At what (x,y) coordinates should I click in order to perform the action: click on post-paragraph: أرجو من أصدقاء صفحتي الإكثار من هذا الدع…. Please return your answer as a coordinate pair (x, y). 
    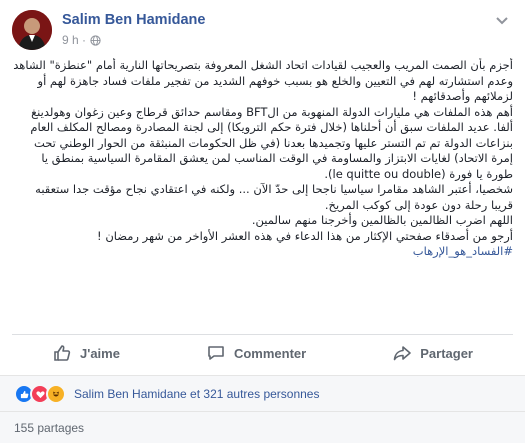
    Looking at the image, I should click on (305, 235).